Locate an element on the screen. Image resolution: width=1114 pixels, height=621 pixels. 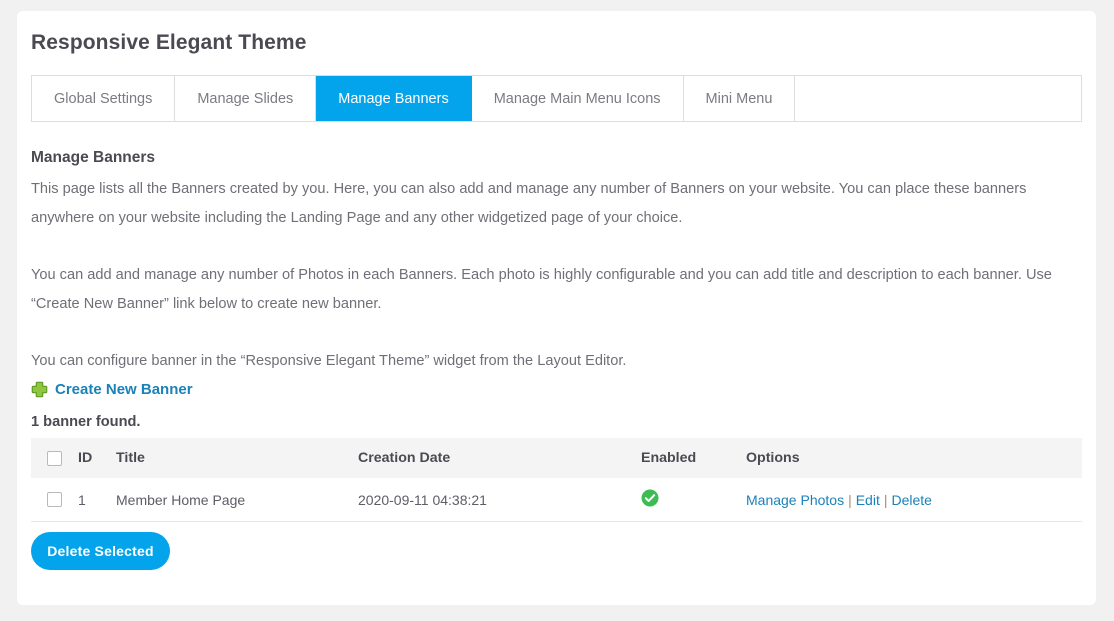
column-header-title: Title is located at coordinates (237, 458).